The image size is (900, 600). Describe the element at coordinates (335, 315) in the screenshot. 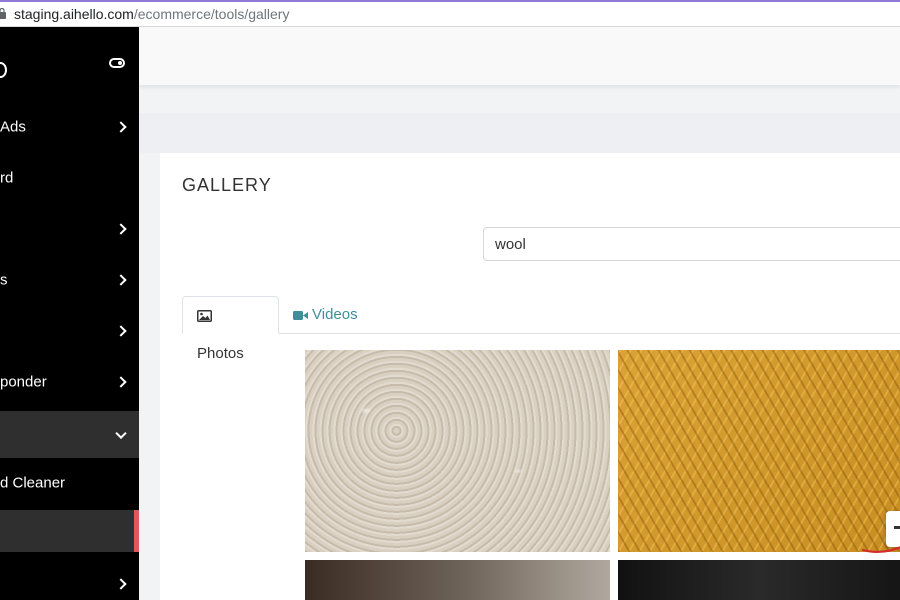

I see `tab-label: Videos` at that location.